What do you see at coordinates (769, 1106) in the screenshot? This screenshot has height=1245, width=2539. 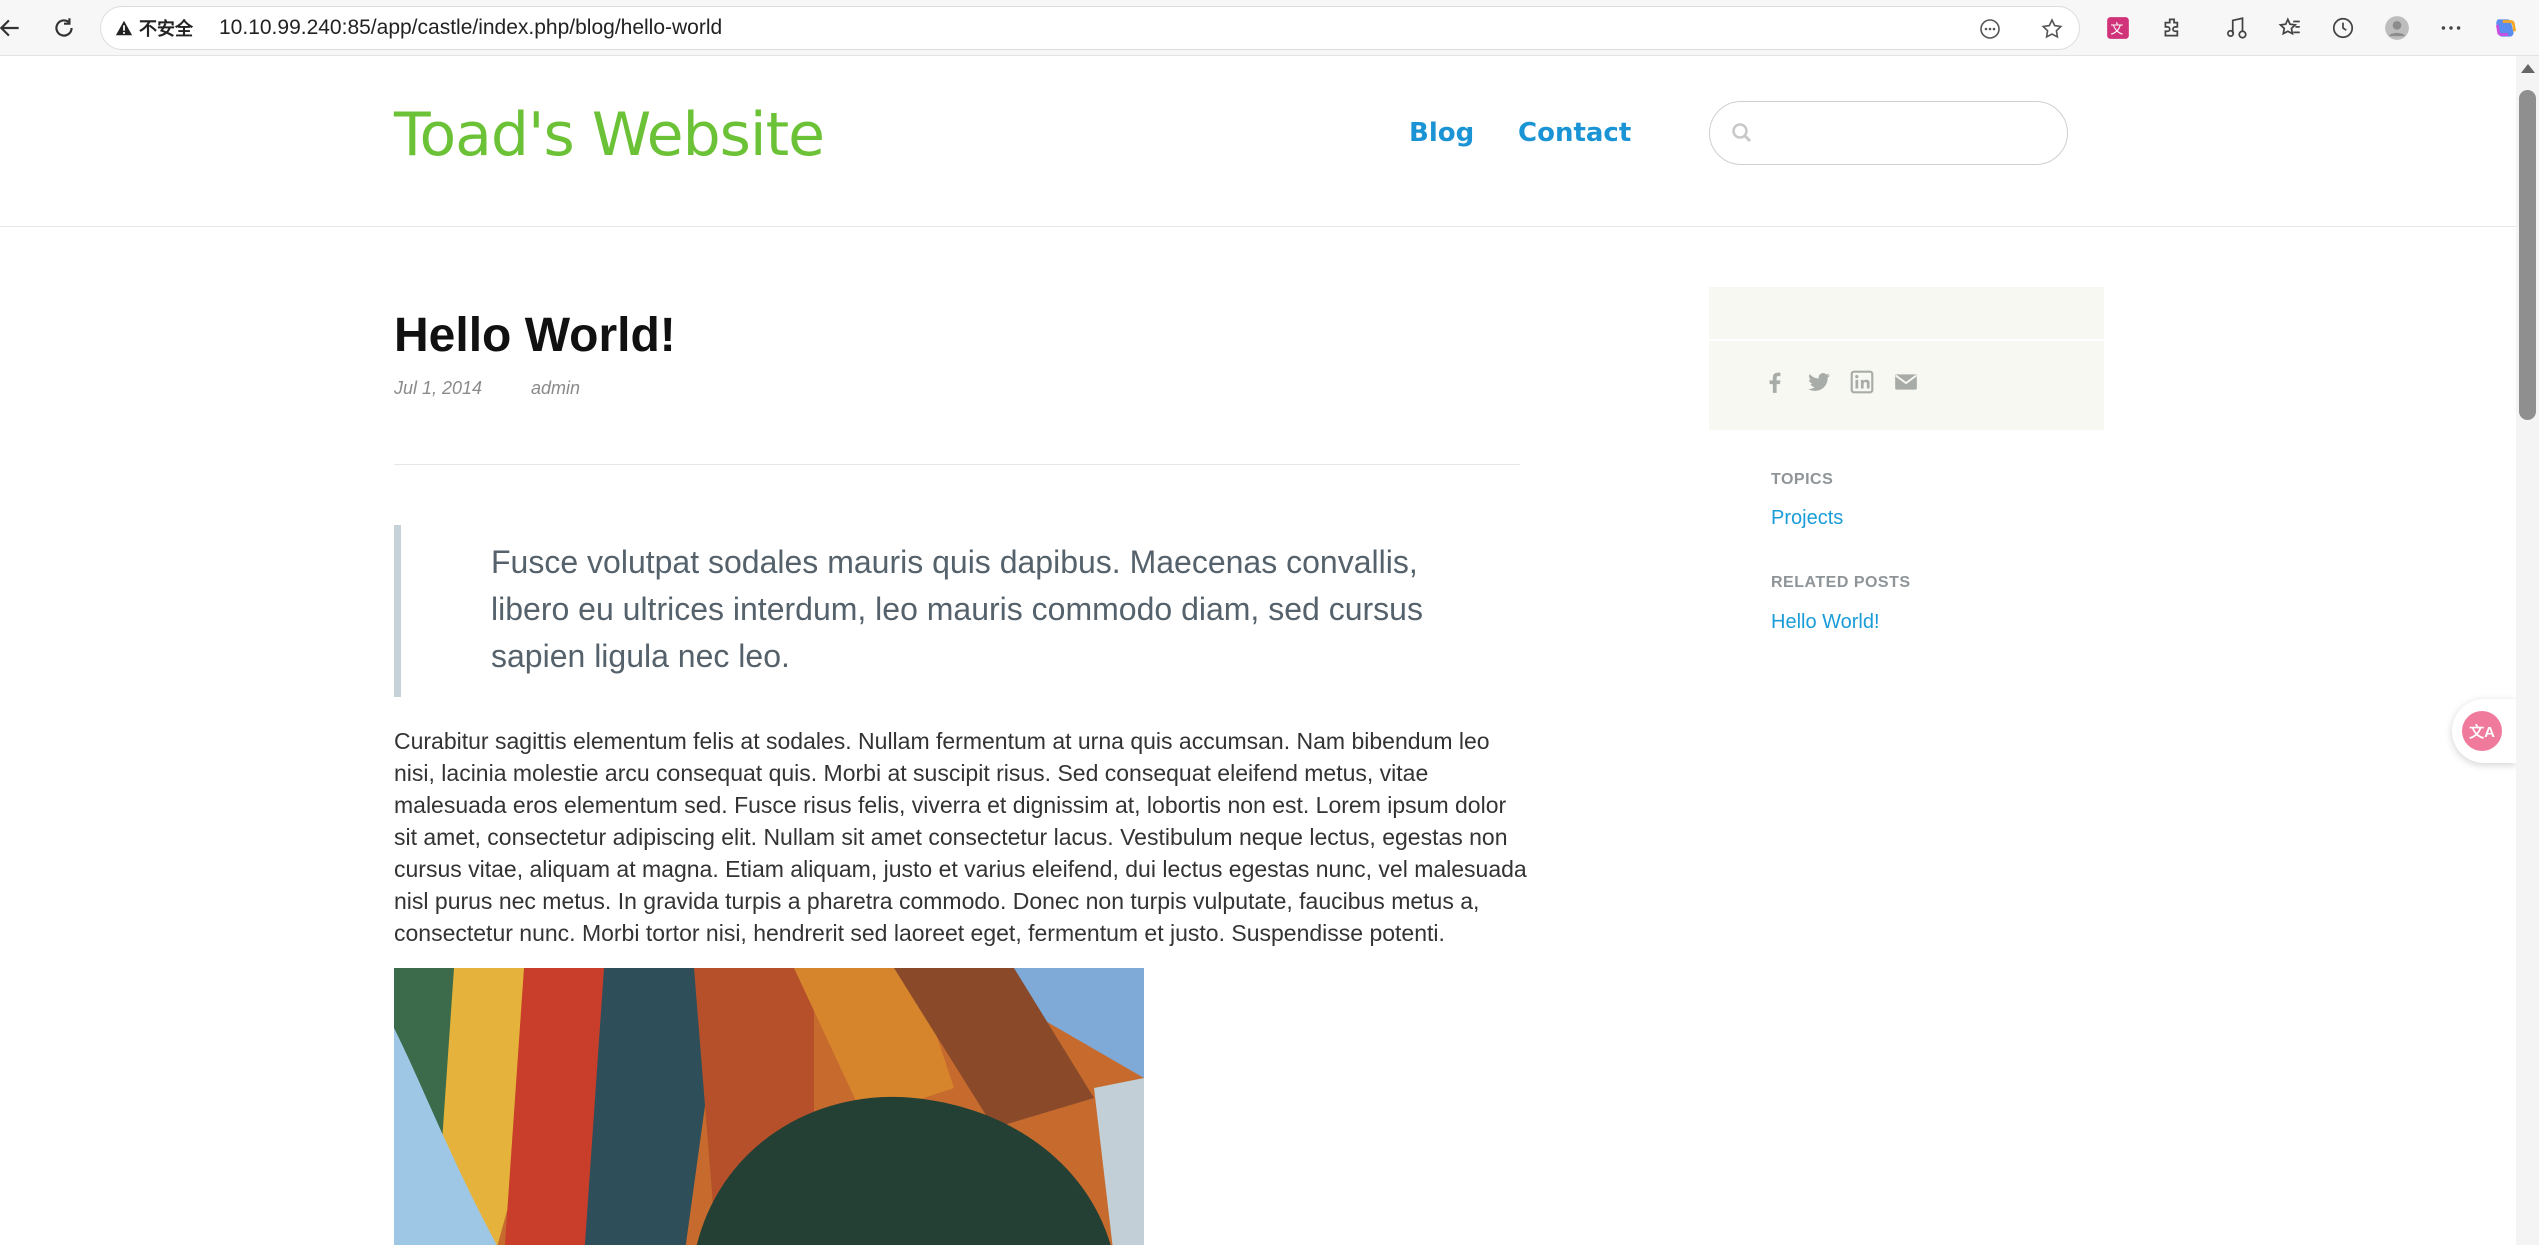 I see `hot-air-balloon-image` at bounding box center [769, 1106].